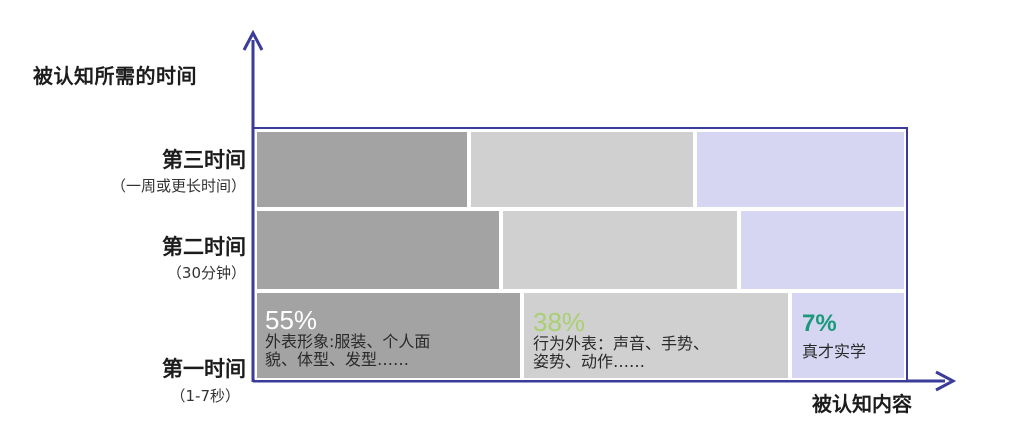 The width and height of the screenshot is (1015, 432). I want to click on x-axis-label: 被认知内容, so click(862, 404).